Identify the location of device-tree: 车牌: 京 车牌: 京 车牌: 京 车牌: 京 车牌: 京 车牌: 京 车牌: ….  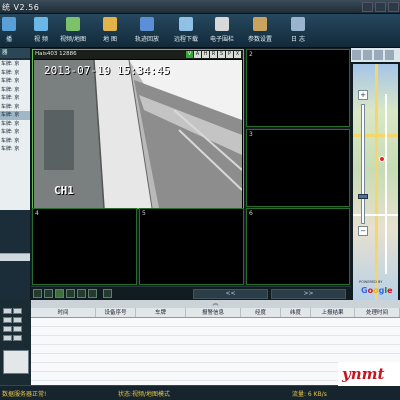
(15, 135).